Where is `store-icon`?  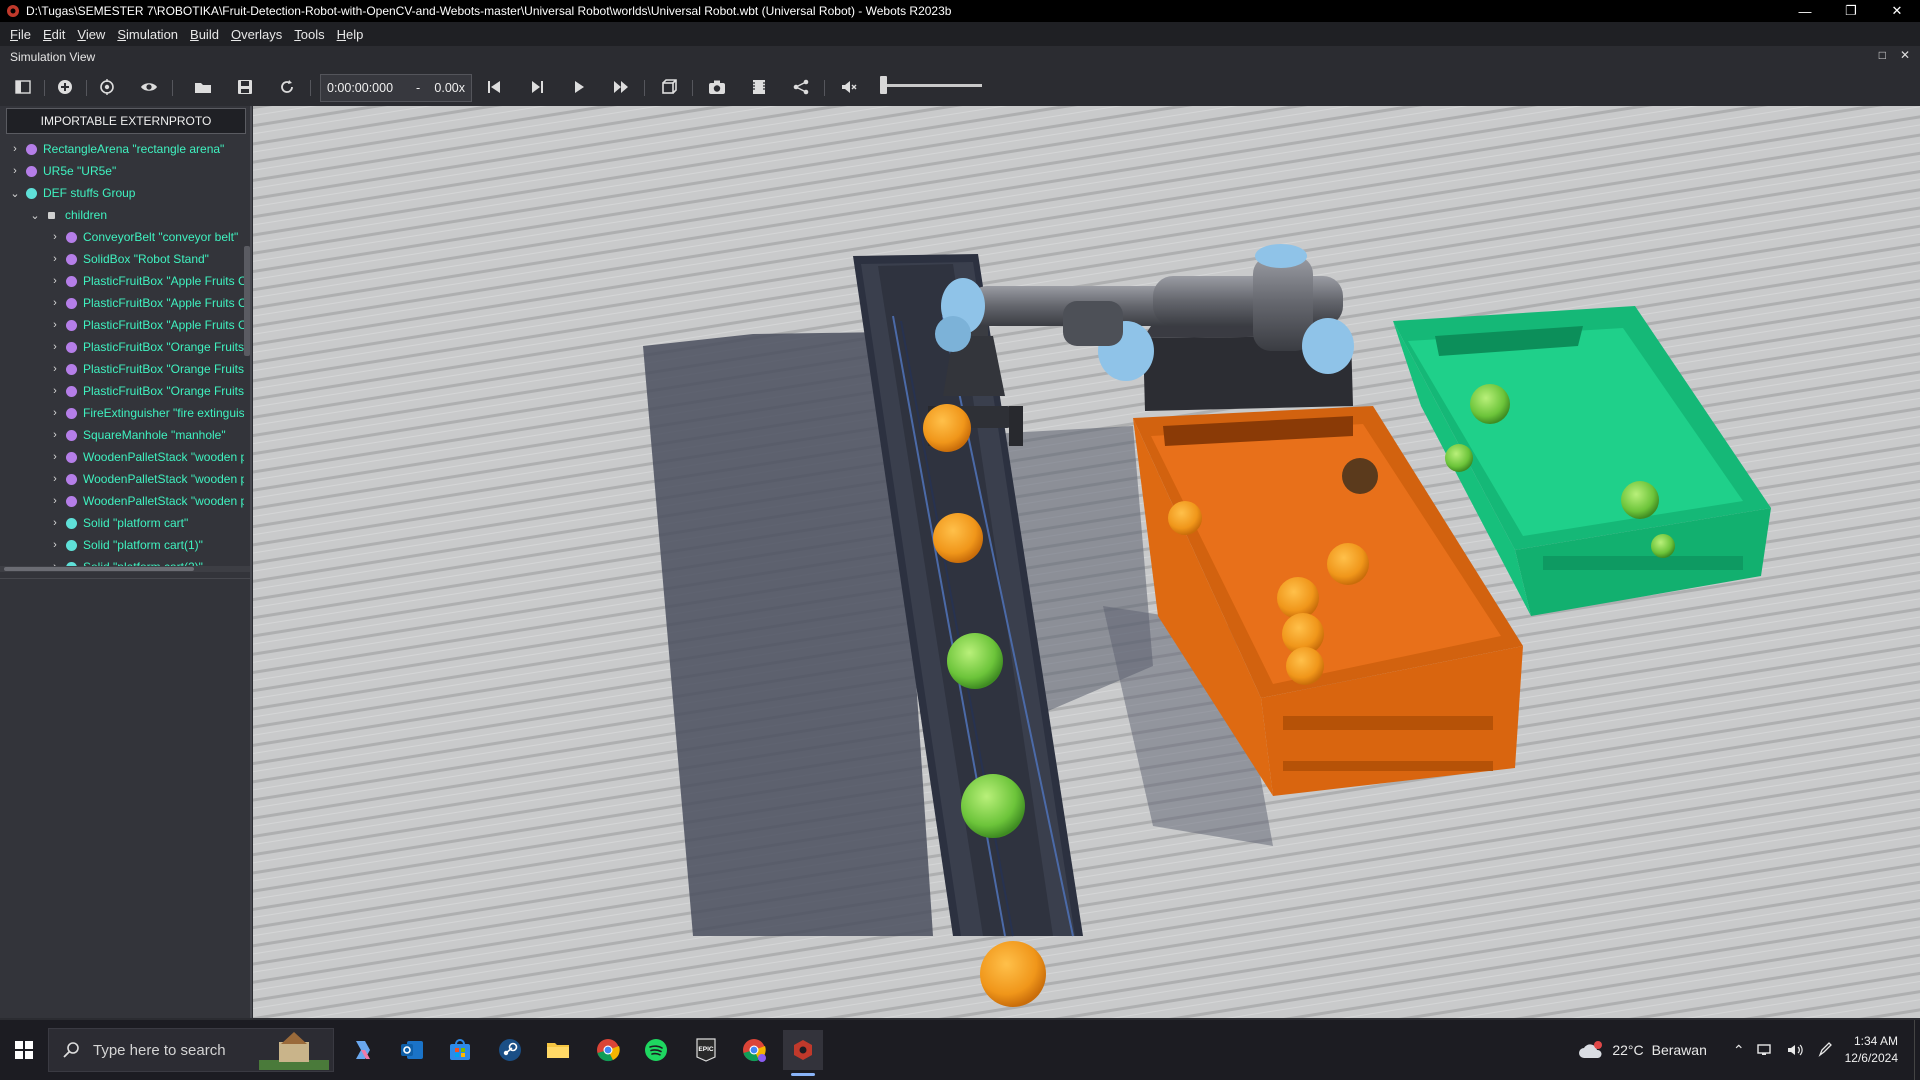 store-icon is located at coordinates (460, 1050).